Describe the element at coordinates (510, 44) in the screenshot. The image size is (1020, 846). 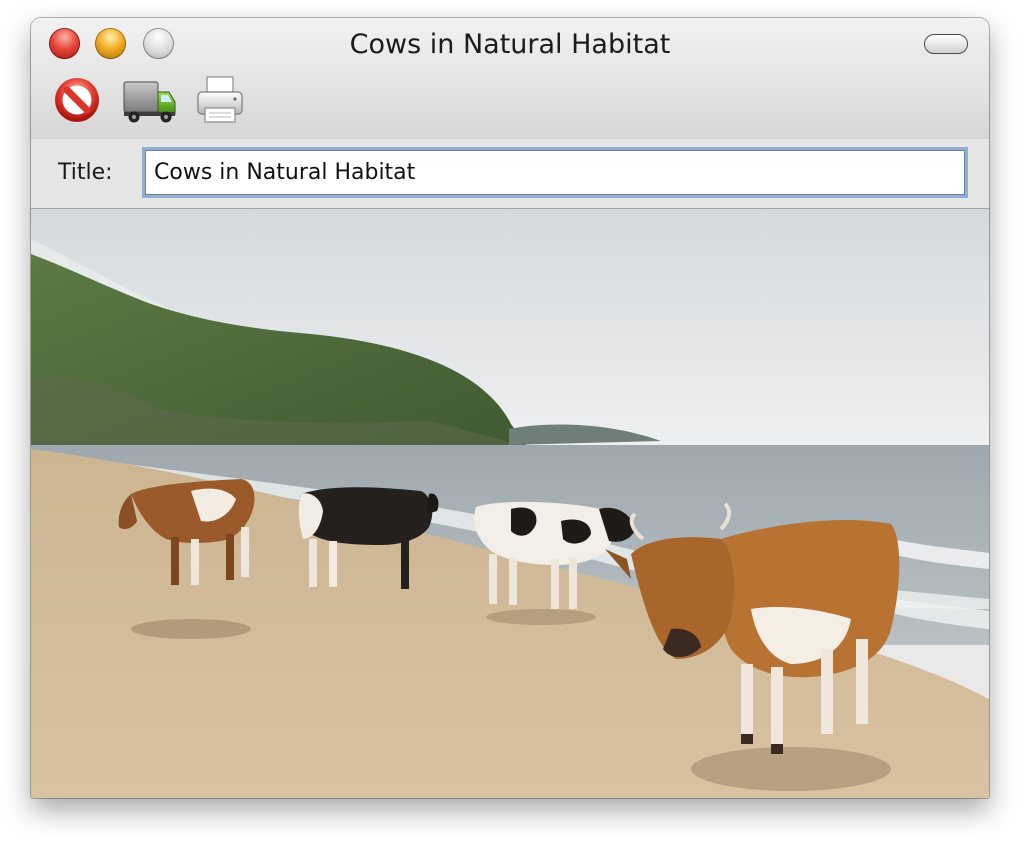
I see `window-title: Cows in Natural Habitat` at that location.